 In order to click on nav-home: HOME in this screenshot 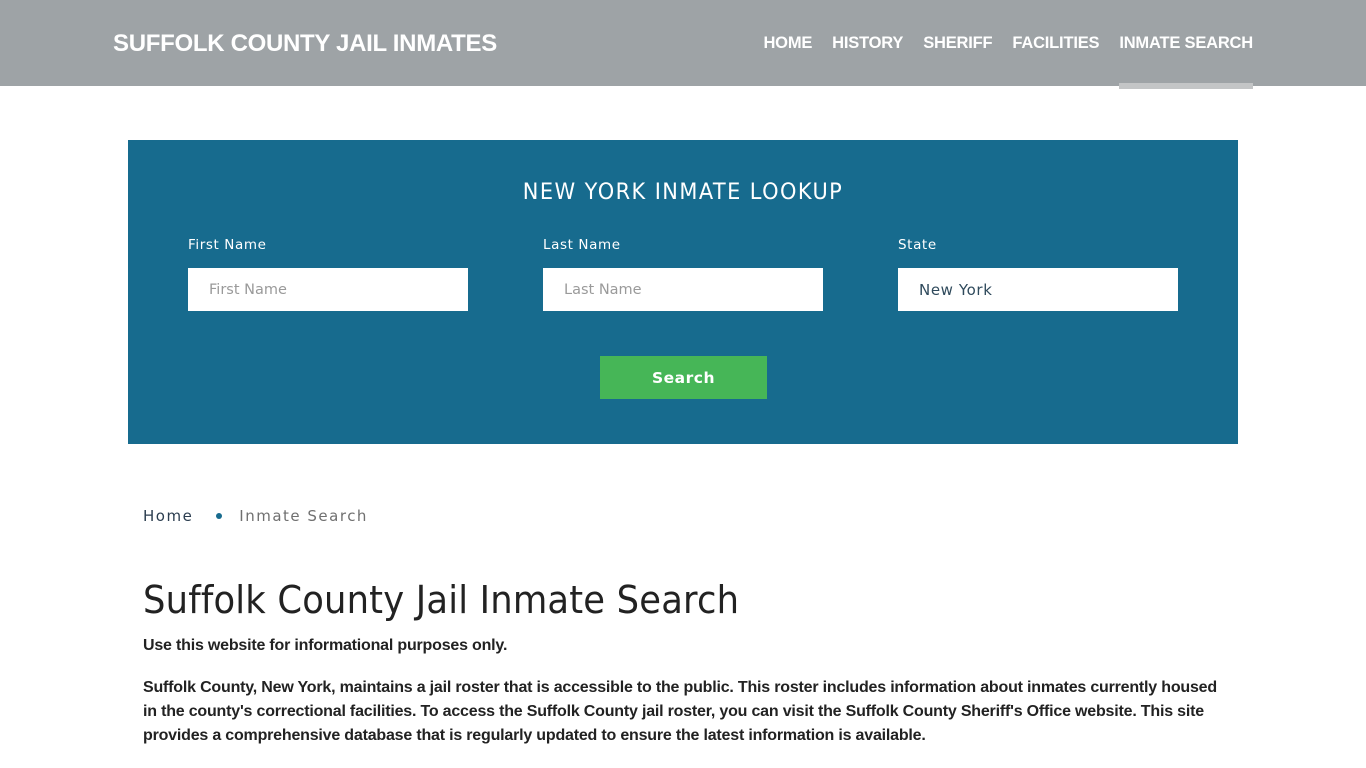, I will do `click(787, 43)`.